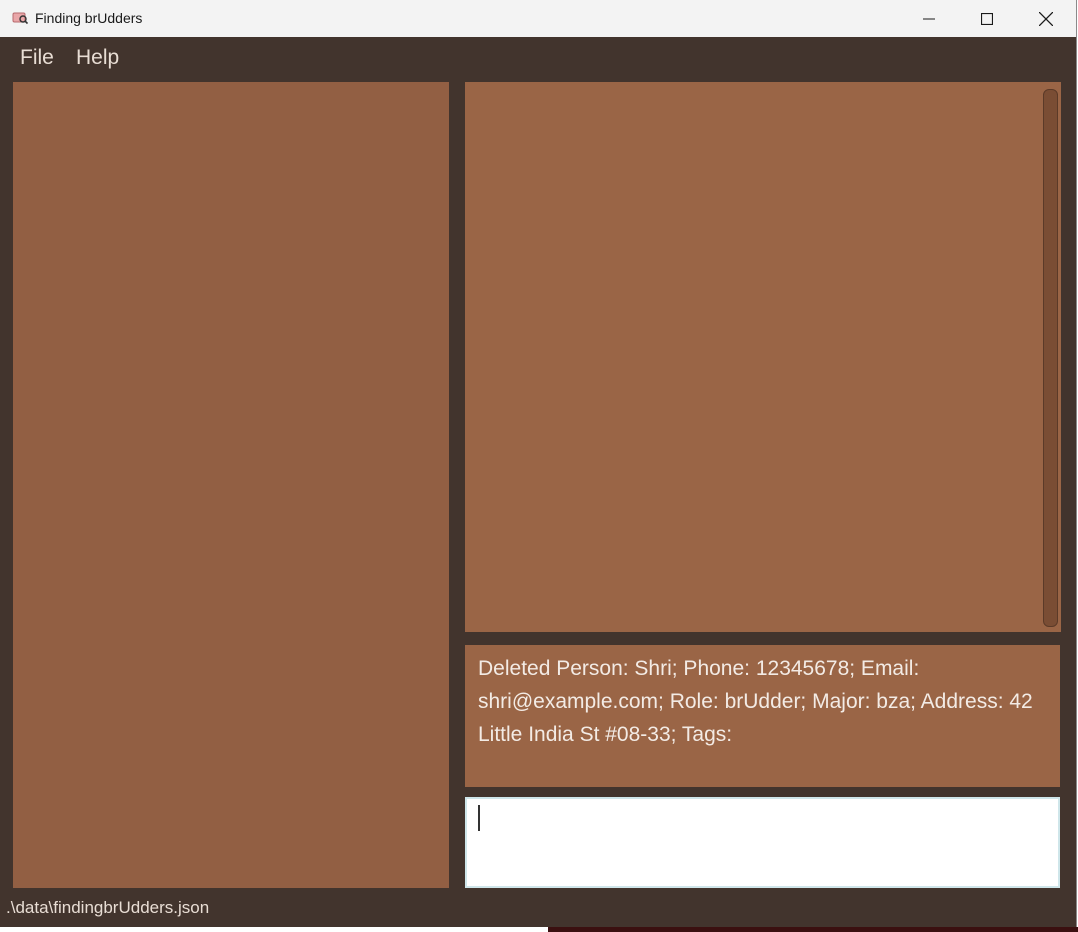  I want to click on title-bar: Finding brUdders, so click(538, 18).